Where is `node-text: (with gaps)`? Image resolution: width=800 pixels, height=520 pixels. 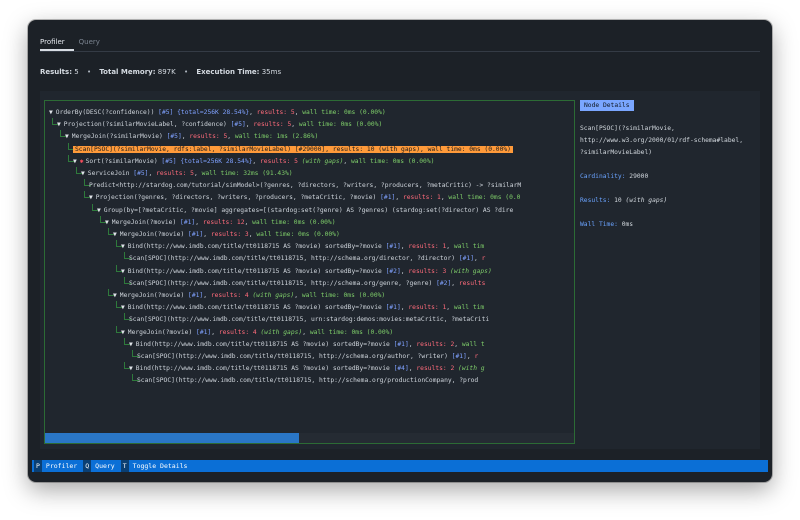
node-text: (with gaps) is located at coordinates (281, 332).